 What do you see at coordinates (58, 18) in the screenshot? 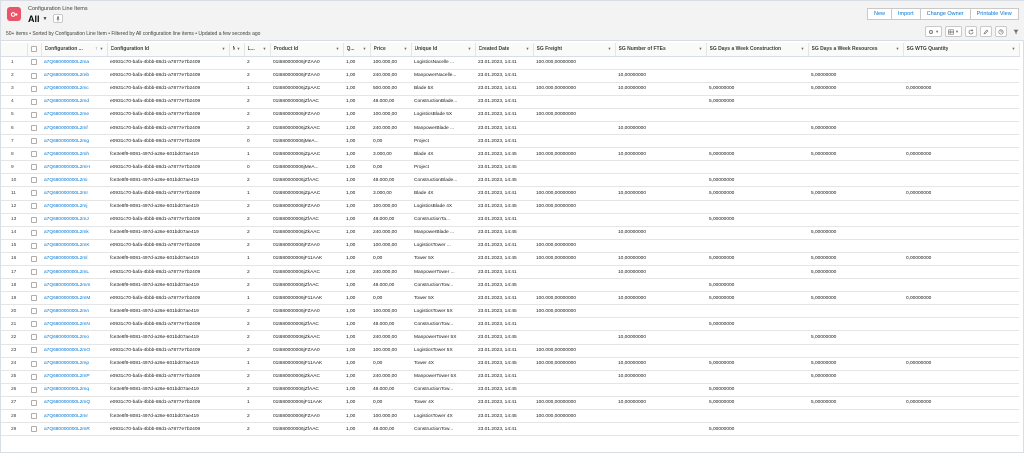
I see `pin-list-view-button` at bounding box center [58, 18].